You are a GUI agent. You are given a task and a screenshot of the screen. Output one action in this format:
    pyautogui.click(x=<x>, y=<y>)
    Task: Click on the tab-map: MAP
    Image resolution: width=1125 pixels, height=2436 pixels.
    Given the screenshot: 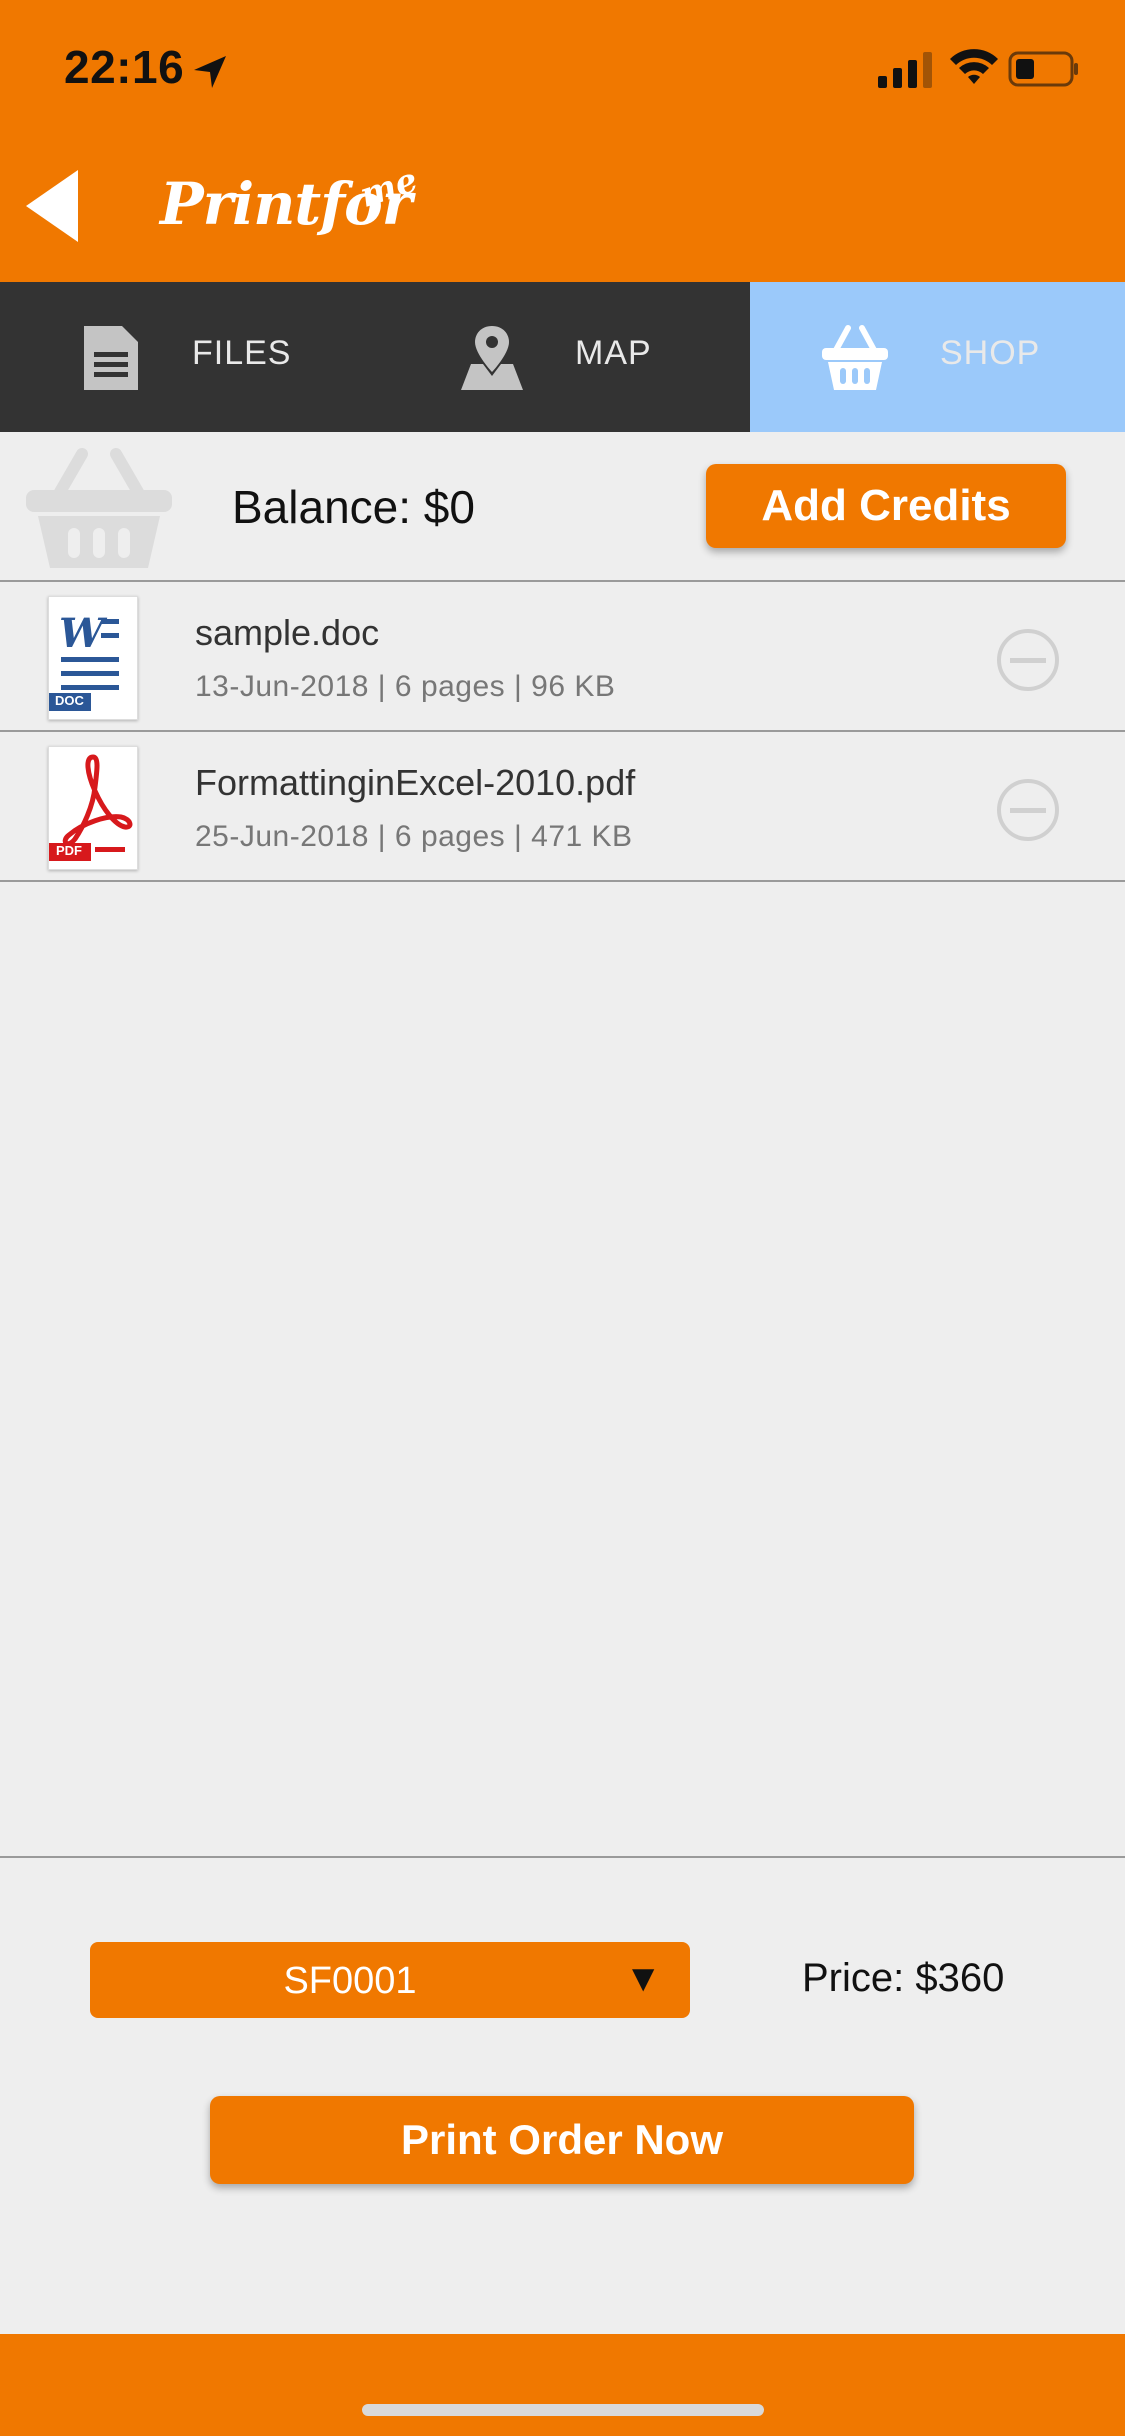 What is the action you would take?
    pyautogui.click(x=562, y=357)
    